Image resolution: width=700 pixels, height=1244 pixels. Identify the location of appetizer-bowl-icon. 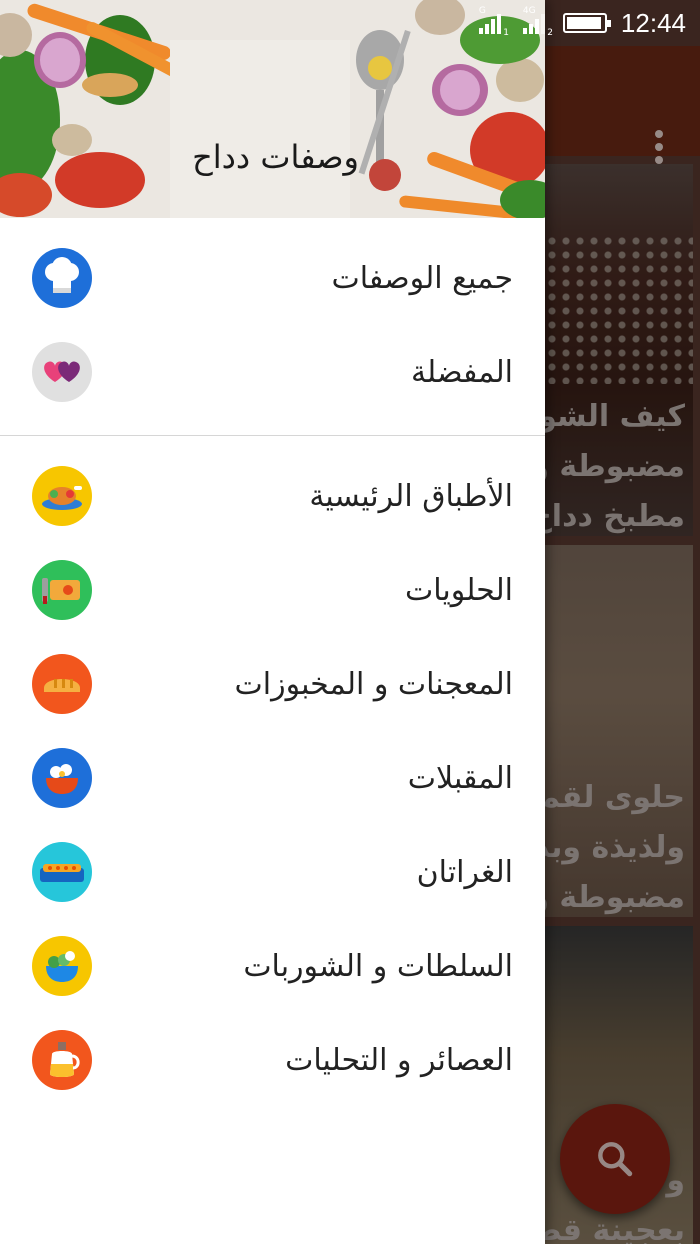
(62, 778).